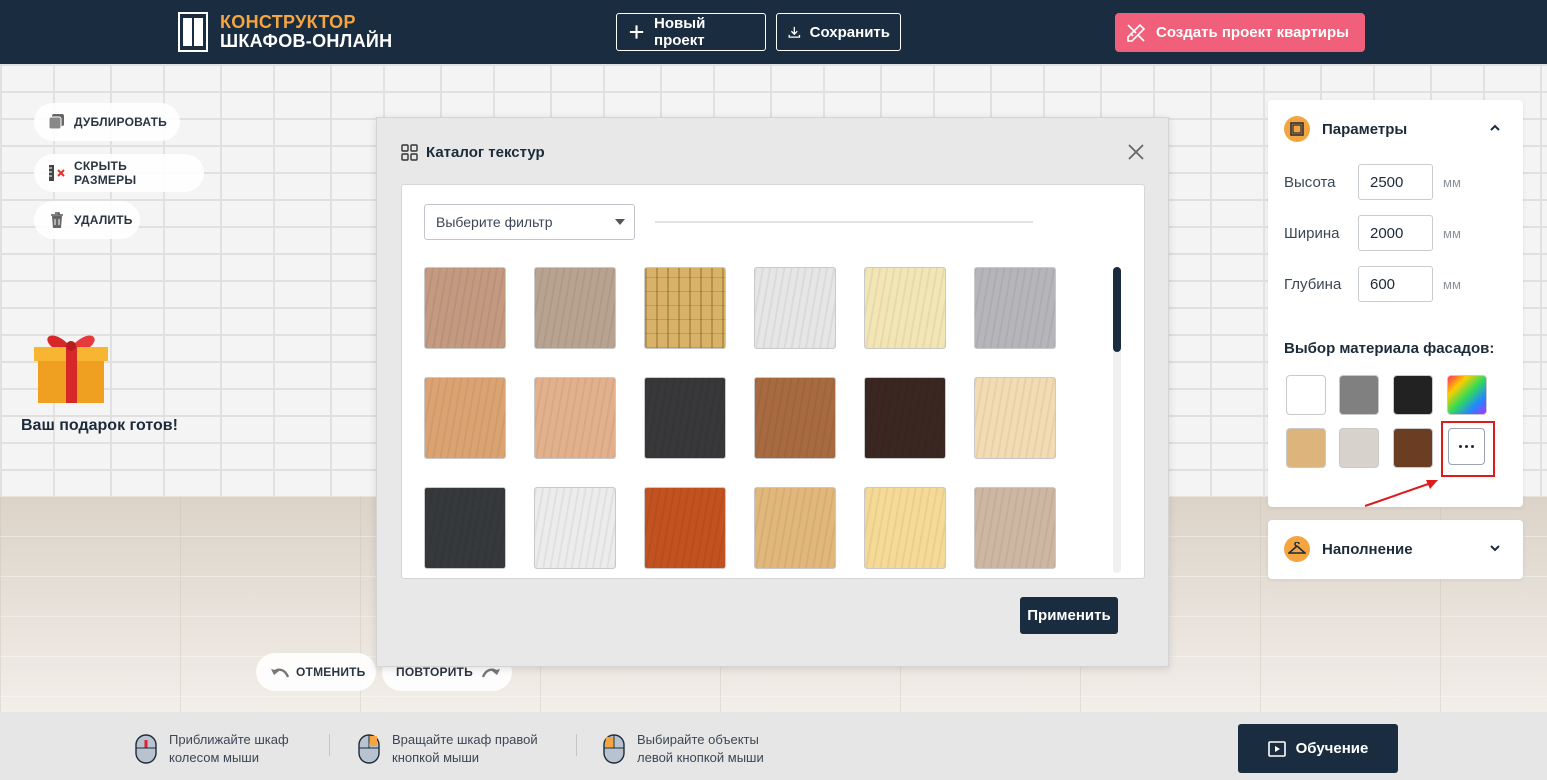  What do you see at coordinates (636, 32) in the screenshot?
I see `plus-icon` at bounding box center [636, 32].